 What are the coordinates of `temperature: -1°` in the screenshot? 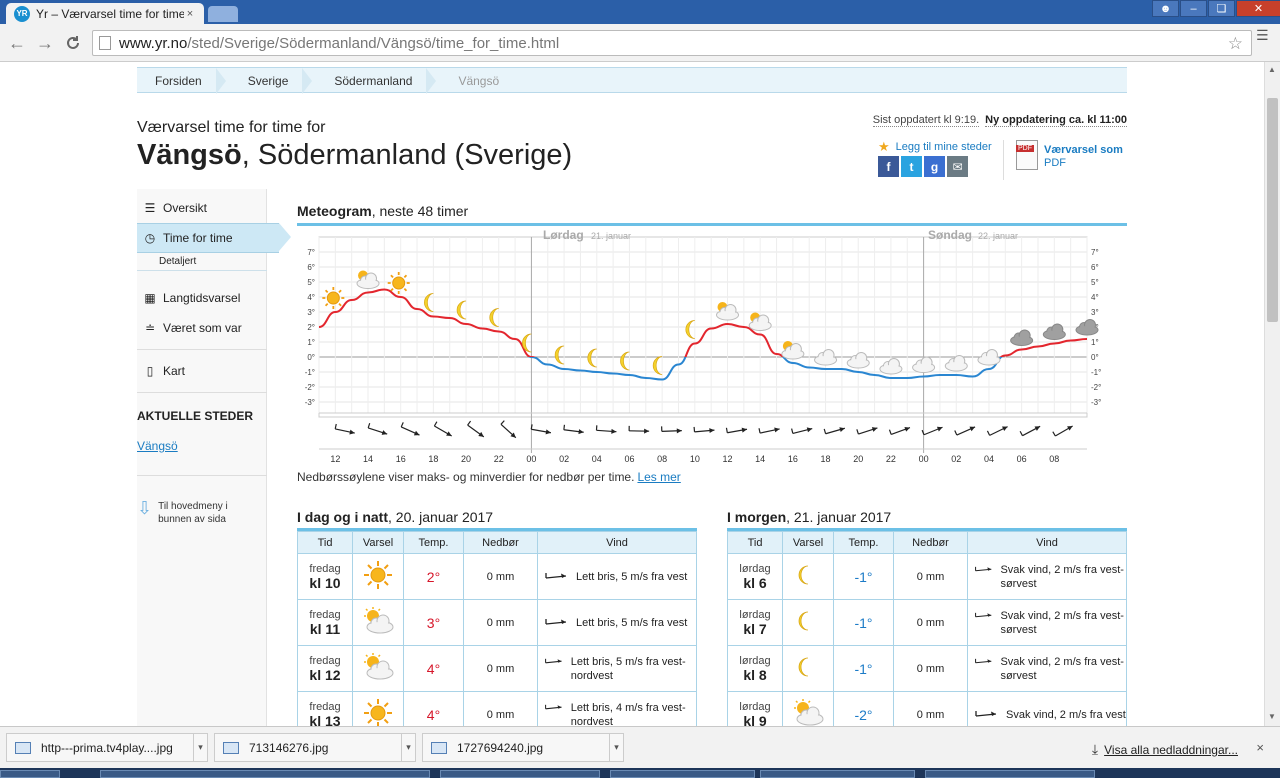 It's located at (863, 622).